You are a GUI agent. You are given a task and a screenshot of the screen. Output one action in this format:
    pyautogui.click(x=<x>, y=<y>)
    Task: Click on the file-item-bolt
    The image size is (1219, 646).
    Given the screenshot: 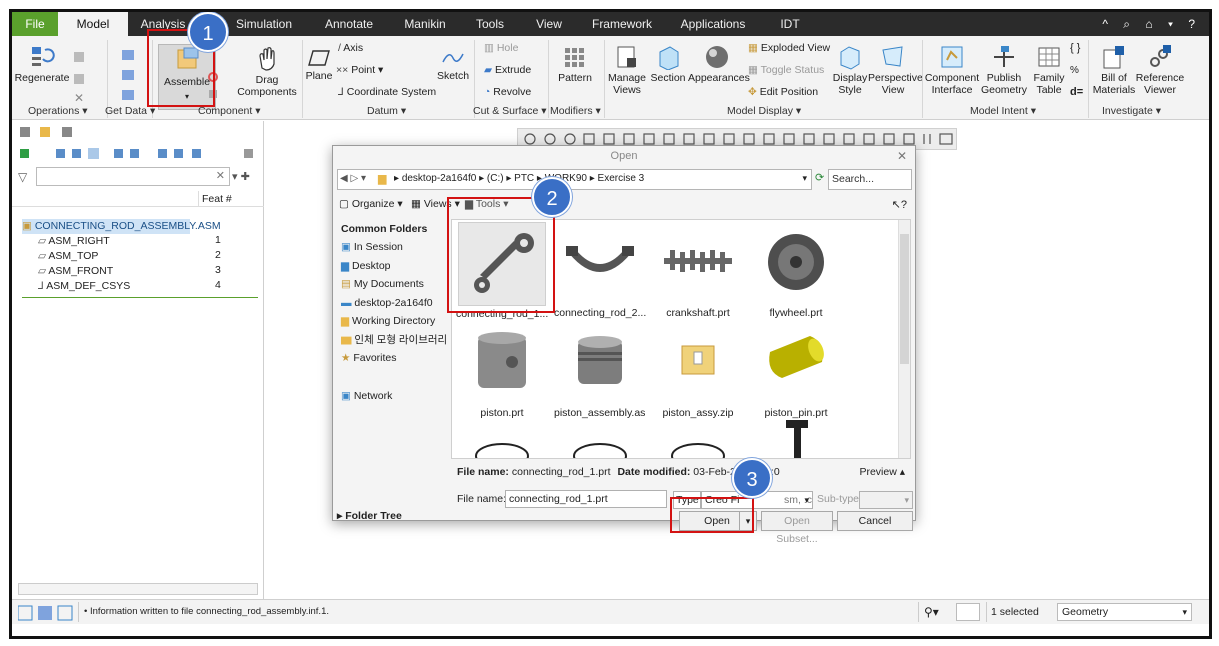 What is the action you would take?
    pyautogui.click(x=796, y=437)
    